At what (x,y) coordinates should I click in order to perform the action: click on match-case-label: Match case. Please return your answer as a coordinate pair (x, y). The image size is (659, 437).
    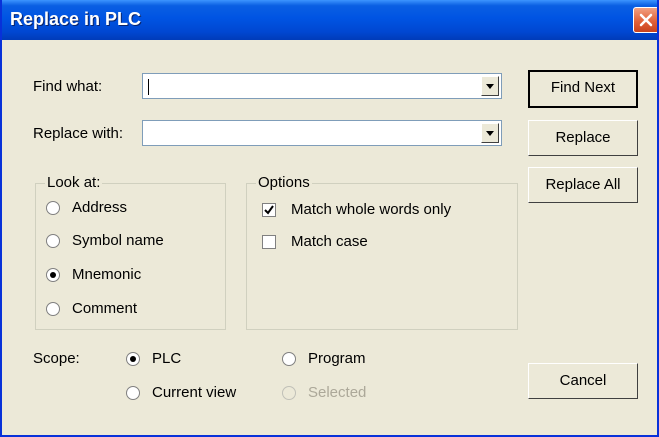
    Looking at the image, I should click on (329, 241).